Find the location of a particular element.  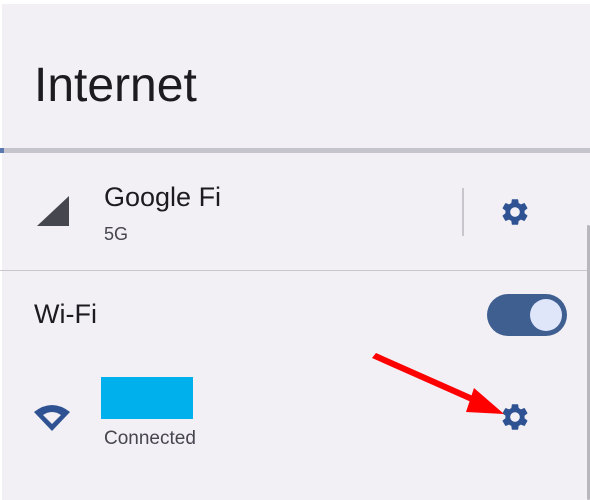

page-title: Internet is located at coordinates (115, 85).